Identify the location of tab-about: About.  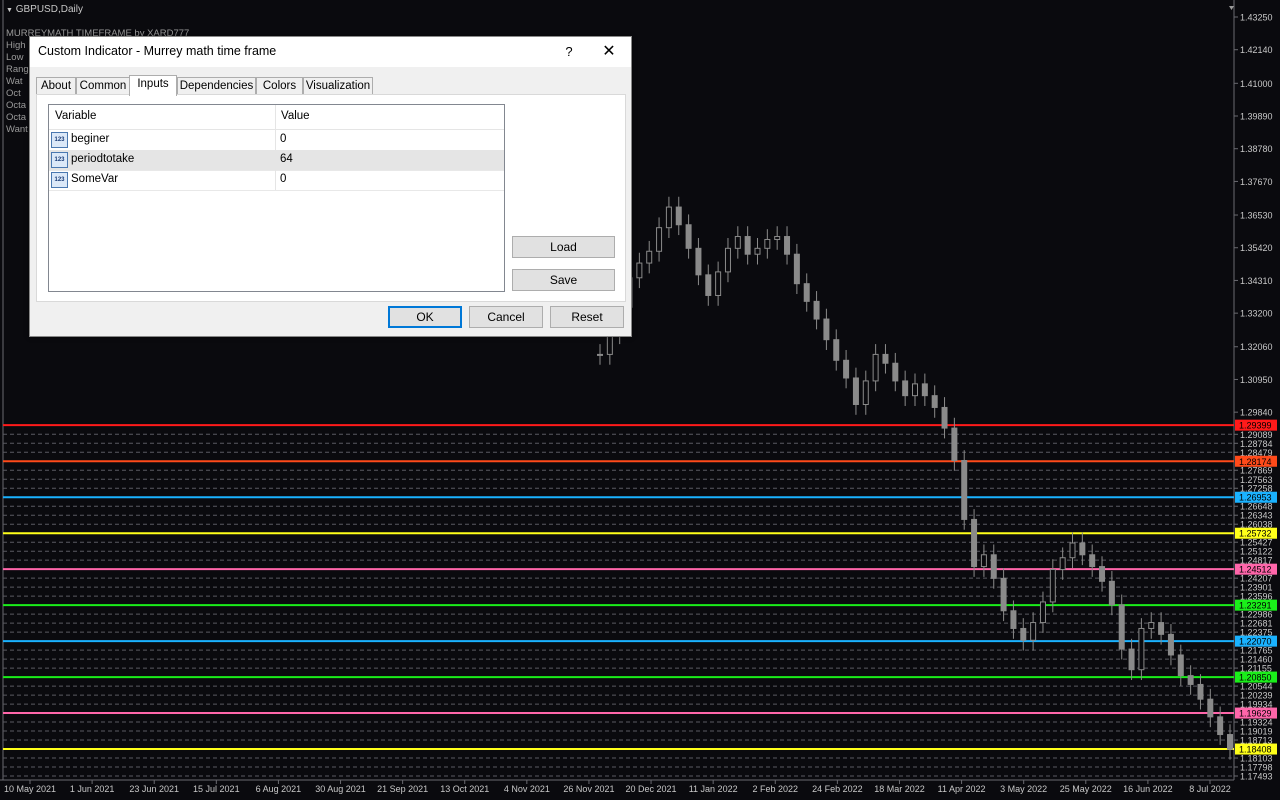
(56, 86).